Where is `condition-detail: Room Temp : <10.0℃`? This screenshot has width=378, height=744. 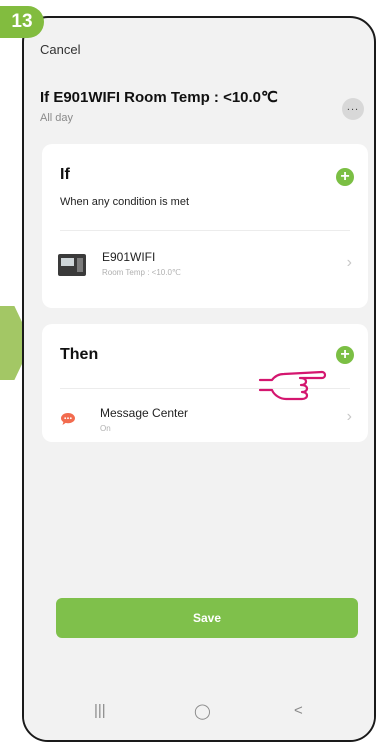
condition-detail: Room Temp : <10.0℃ is located at coordinates (141, 272).